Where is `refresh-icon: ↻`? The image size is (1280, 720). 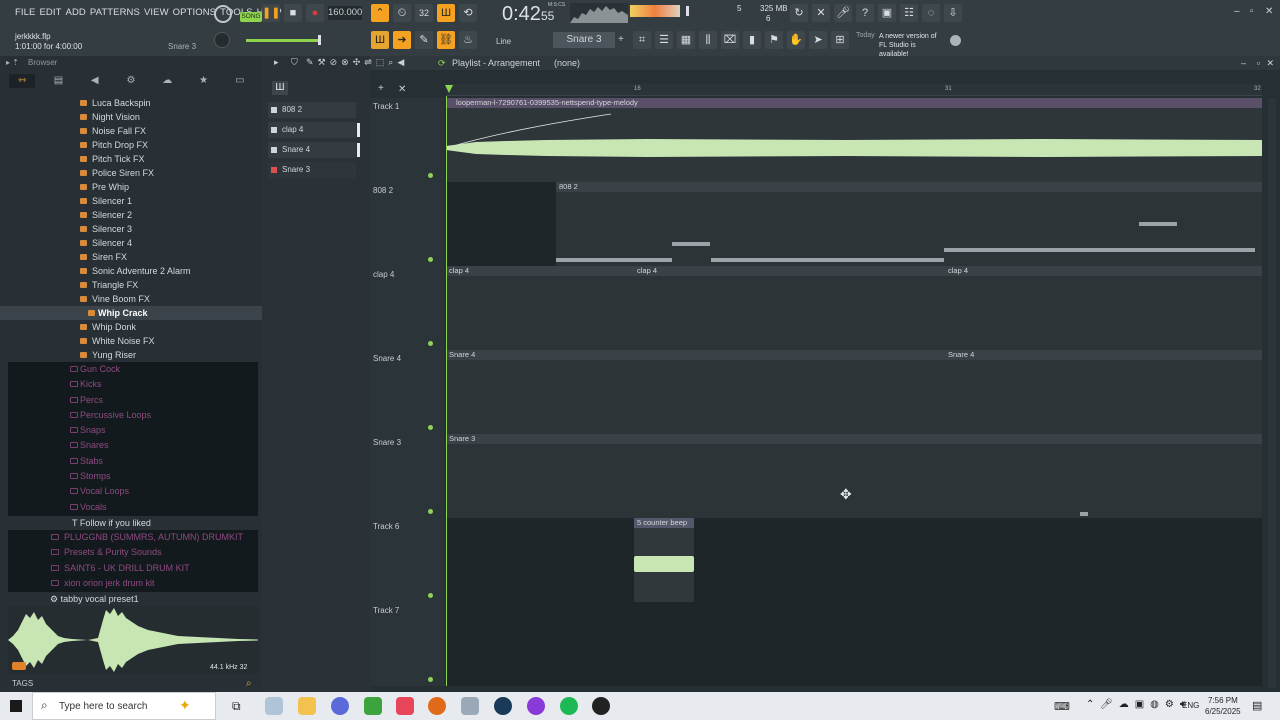
refresh-icon: ↻ is located at coordinates (799, 13).